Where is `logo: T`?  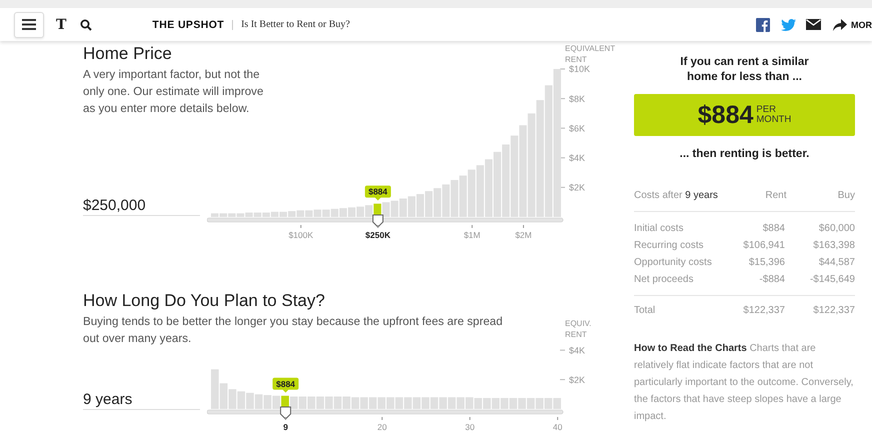 logo: T is located at coordinates (61, 24).